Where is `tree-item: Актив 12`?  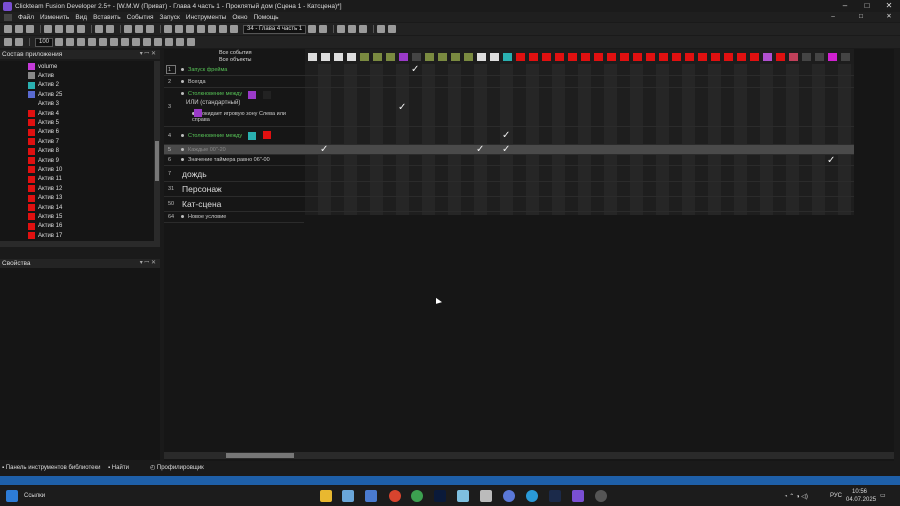
tree-item: Актив 12 is located at coordinates (45, 188).